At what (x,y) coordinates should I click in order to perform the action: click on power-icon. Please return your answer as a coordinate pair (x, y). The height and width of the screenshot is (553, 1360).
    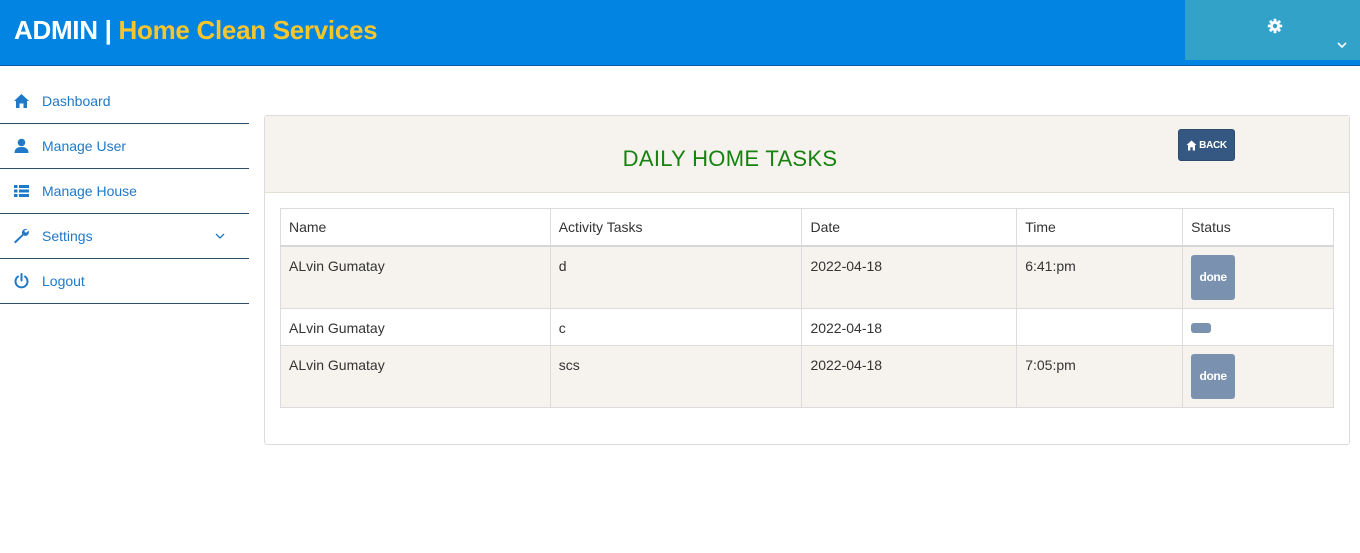
    Looking at the image, I should click on (21, 281).